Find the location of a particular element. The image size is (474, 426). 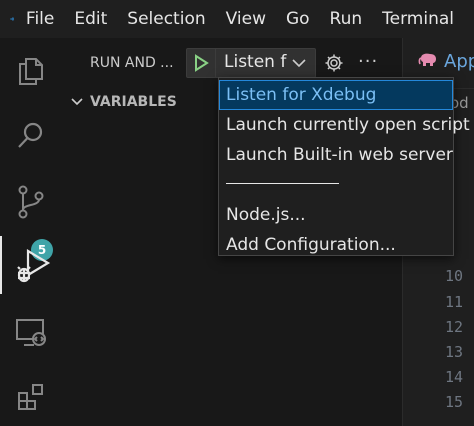

source-control-icon is located at coordinates (31, 202).